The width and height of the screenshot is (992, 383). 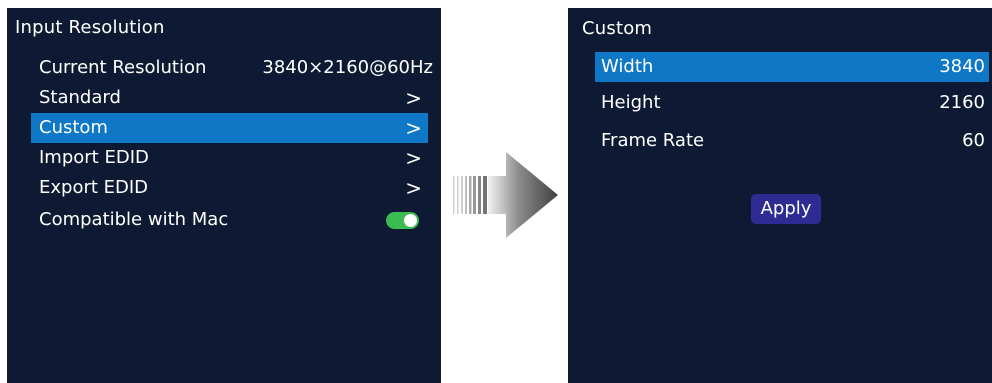 What do you see at coordinates (962, 102) in the screenshot?
I see `height-value: 2160` at bounding box center [962, 102].